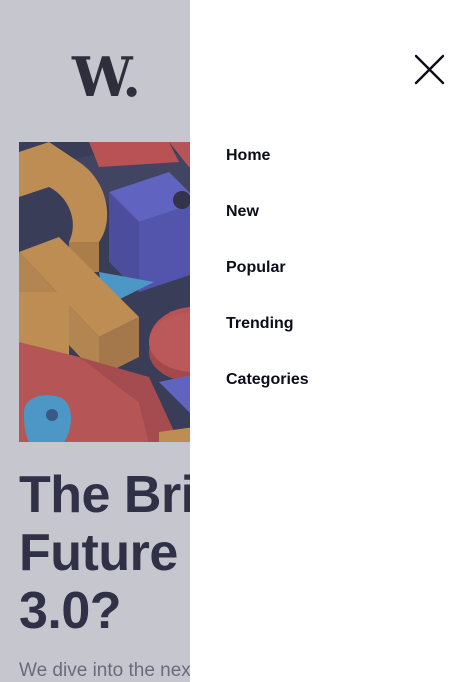 This screenshot has width=475, height=682. I want to click on nav-link-categories: Categories, so click(267, 380).